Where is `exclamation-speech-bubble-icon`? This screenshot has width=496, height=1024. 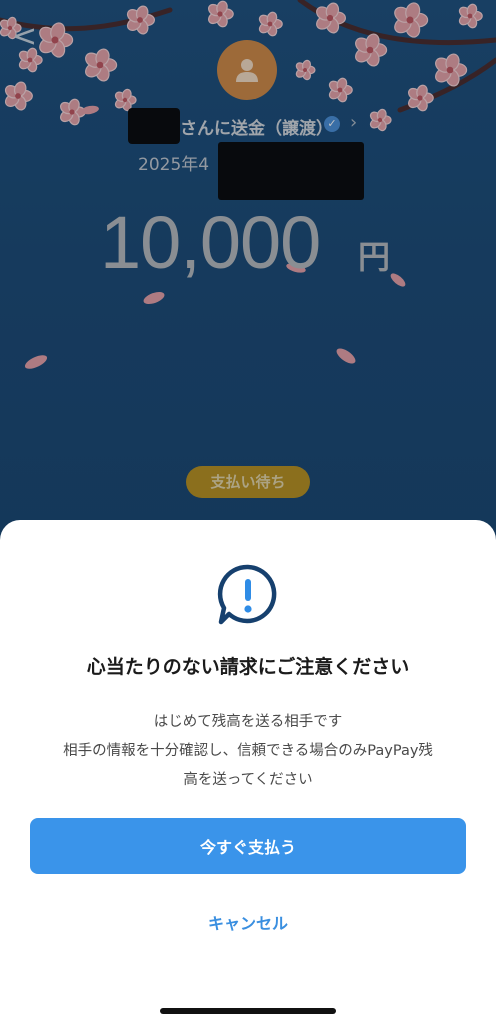 exclamation-speech-bubble-icon is located at coordinates (247, 594).